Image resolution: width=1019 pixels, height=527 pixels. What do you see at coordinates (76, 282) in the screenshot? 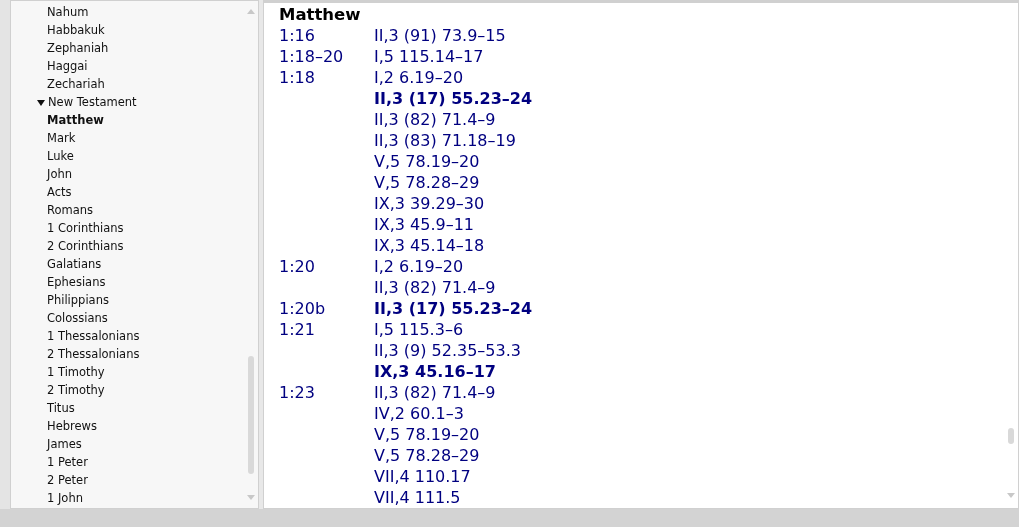
I see `book-item: Ephesians` at bounding box center [76, 282].